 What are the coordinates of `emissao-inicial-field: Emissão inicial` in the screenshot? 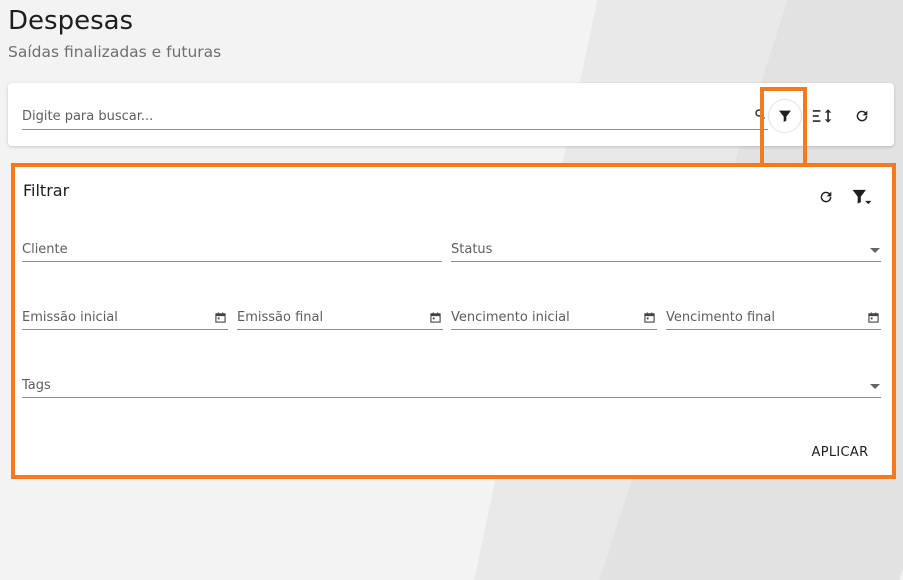 It's located at (125, 317).